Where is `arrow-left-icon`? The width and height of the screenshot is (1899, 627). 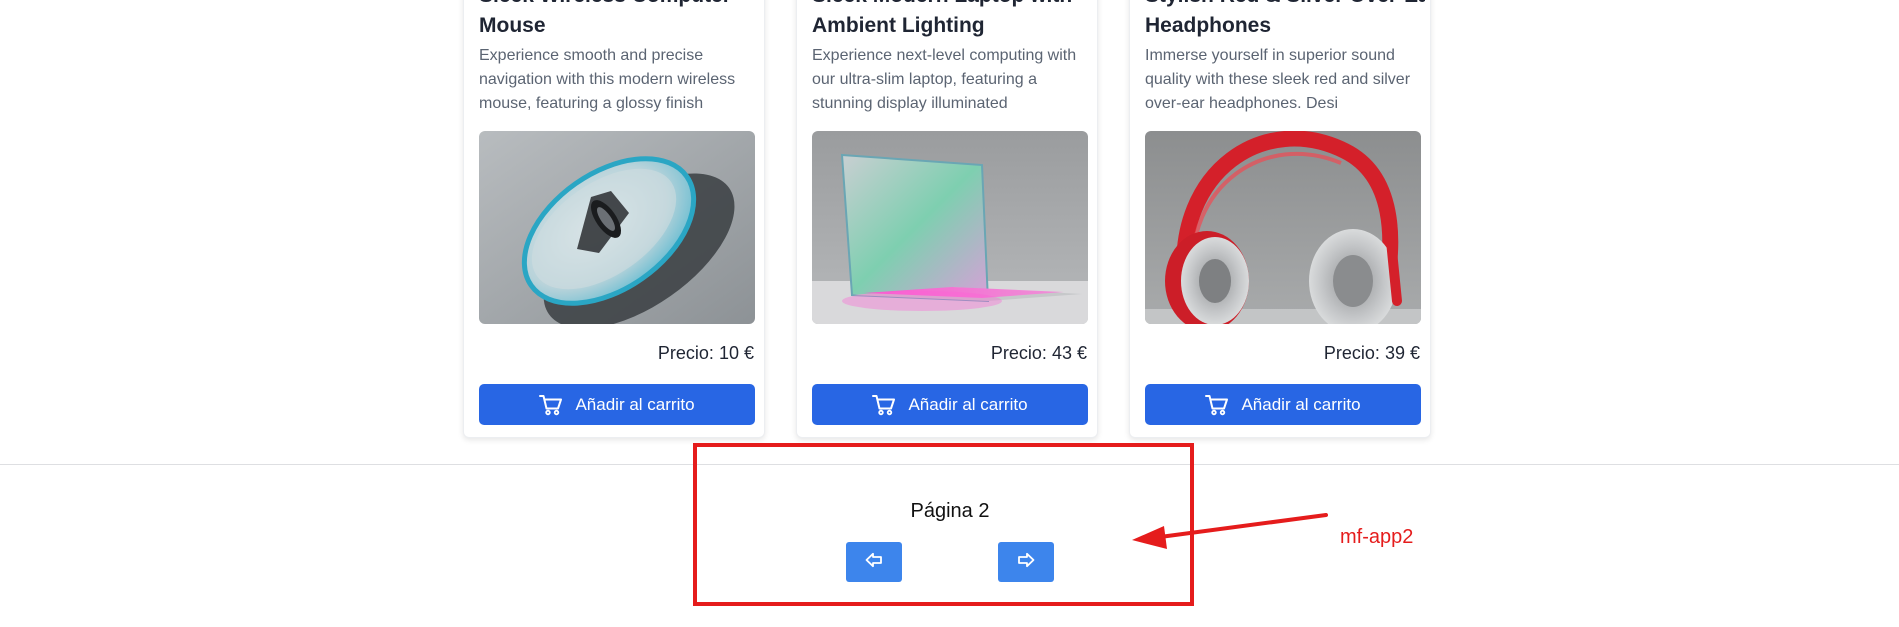
arrow-left-icon is located at coordinates (874, 562).